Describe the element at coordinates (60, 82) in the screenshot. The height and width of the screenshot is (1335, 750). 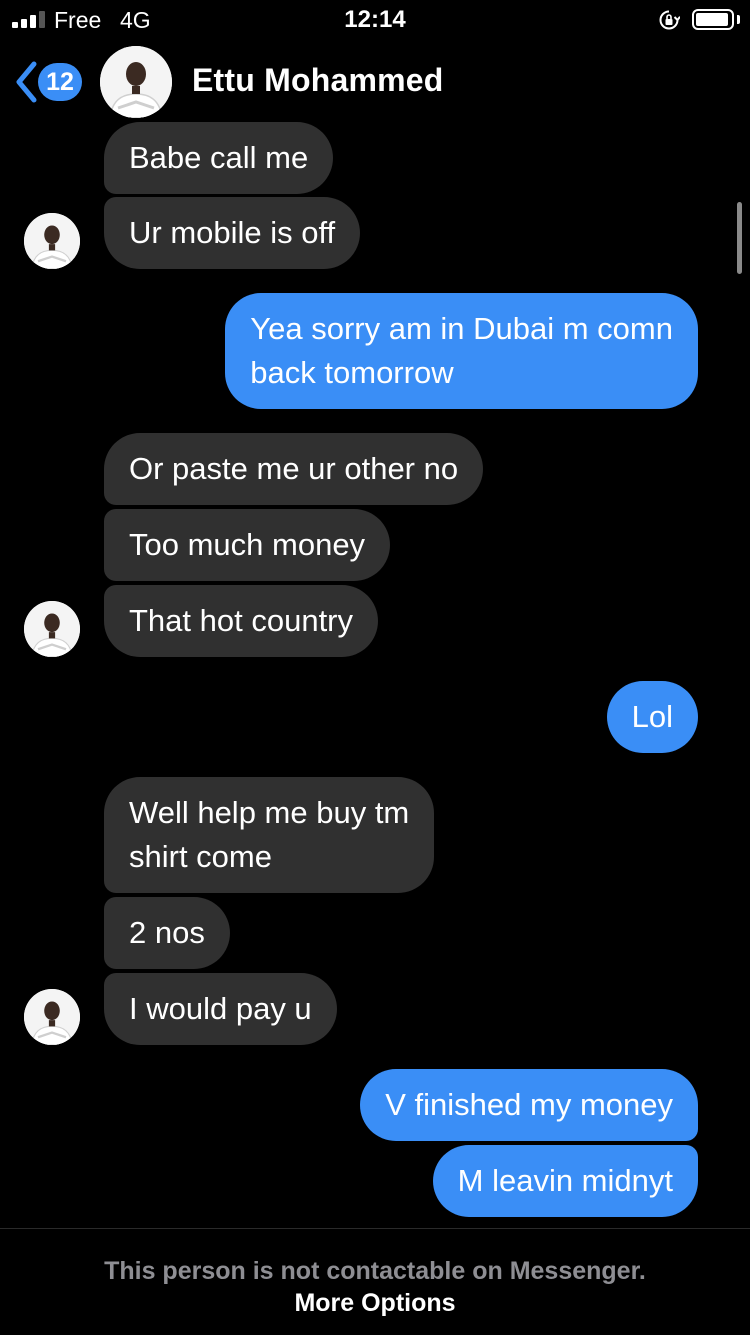
I see `unread-count-badge: 12` at that location.